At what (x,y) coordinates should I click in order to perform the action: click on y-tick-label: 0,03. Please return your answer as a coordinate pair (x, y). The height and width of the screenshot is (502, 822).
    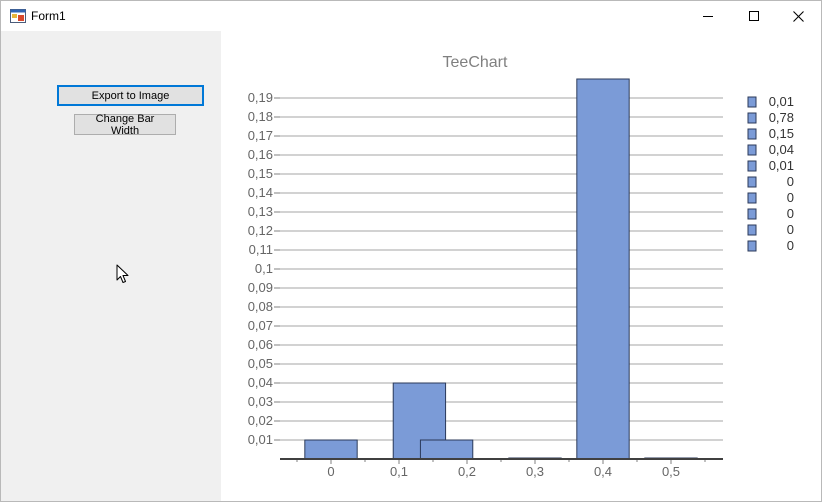
    Looking at the image, I should click on (260, 401).